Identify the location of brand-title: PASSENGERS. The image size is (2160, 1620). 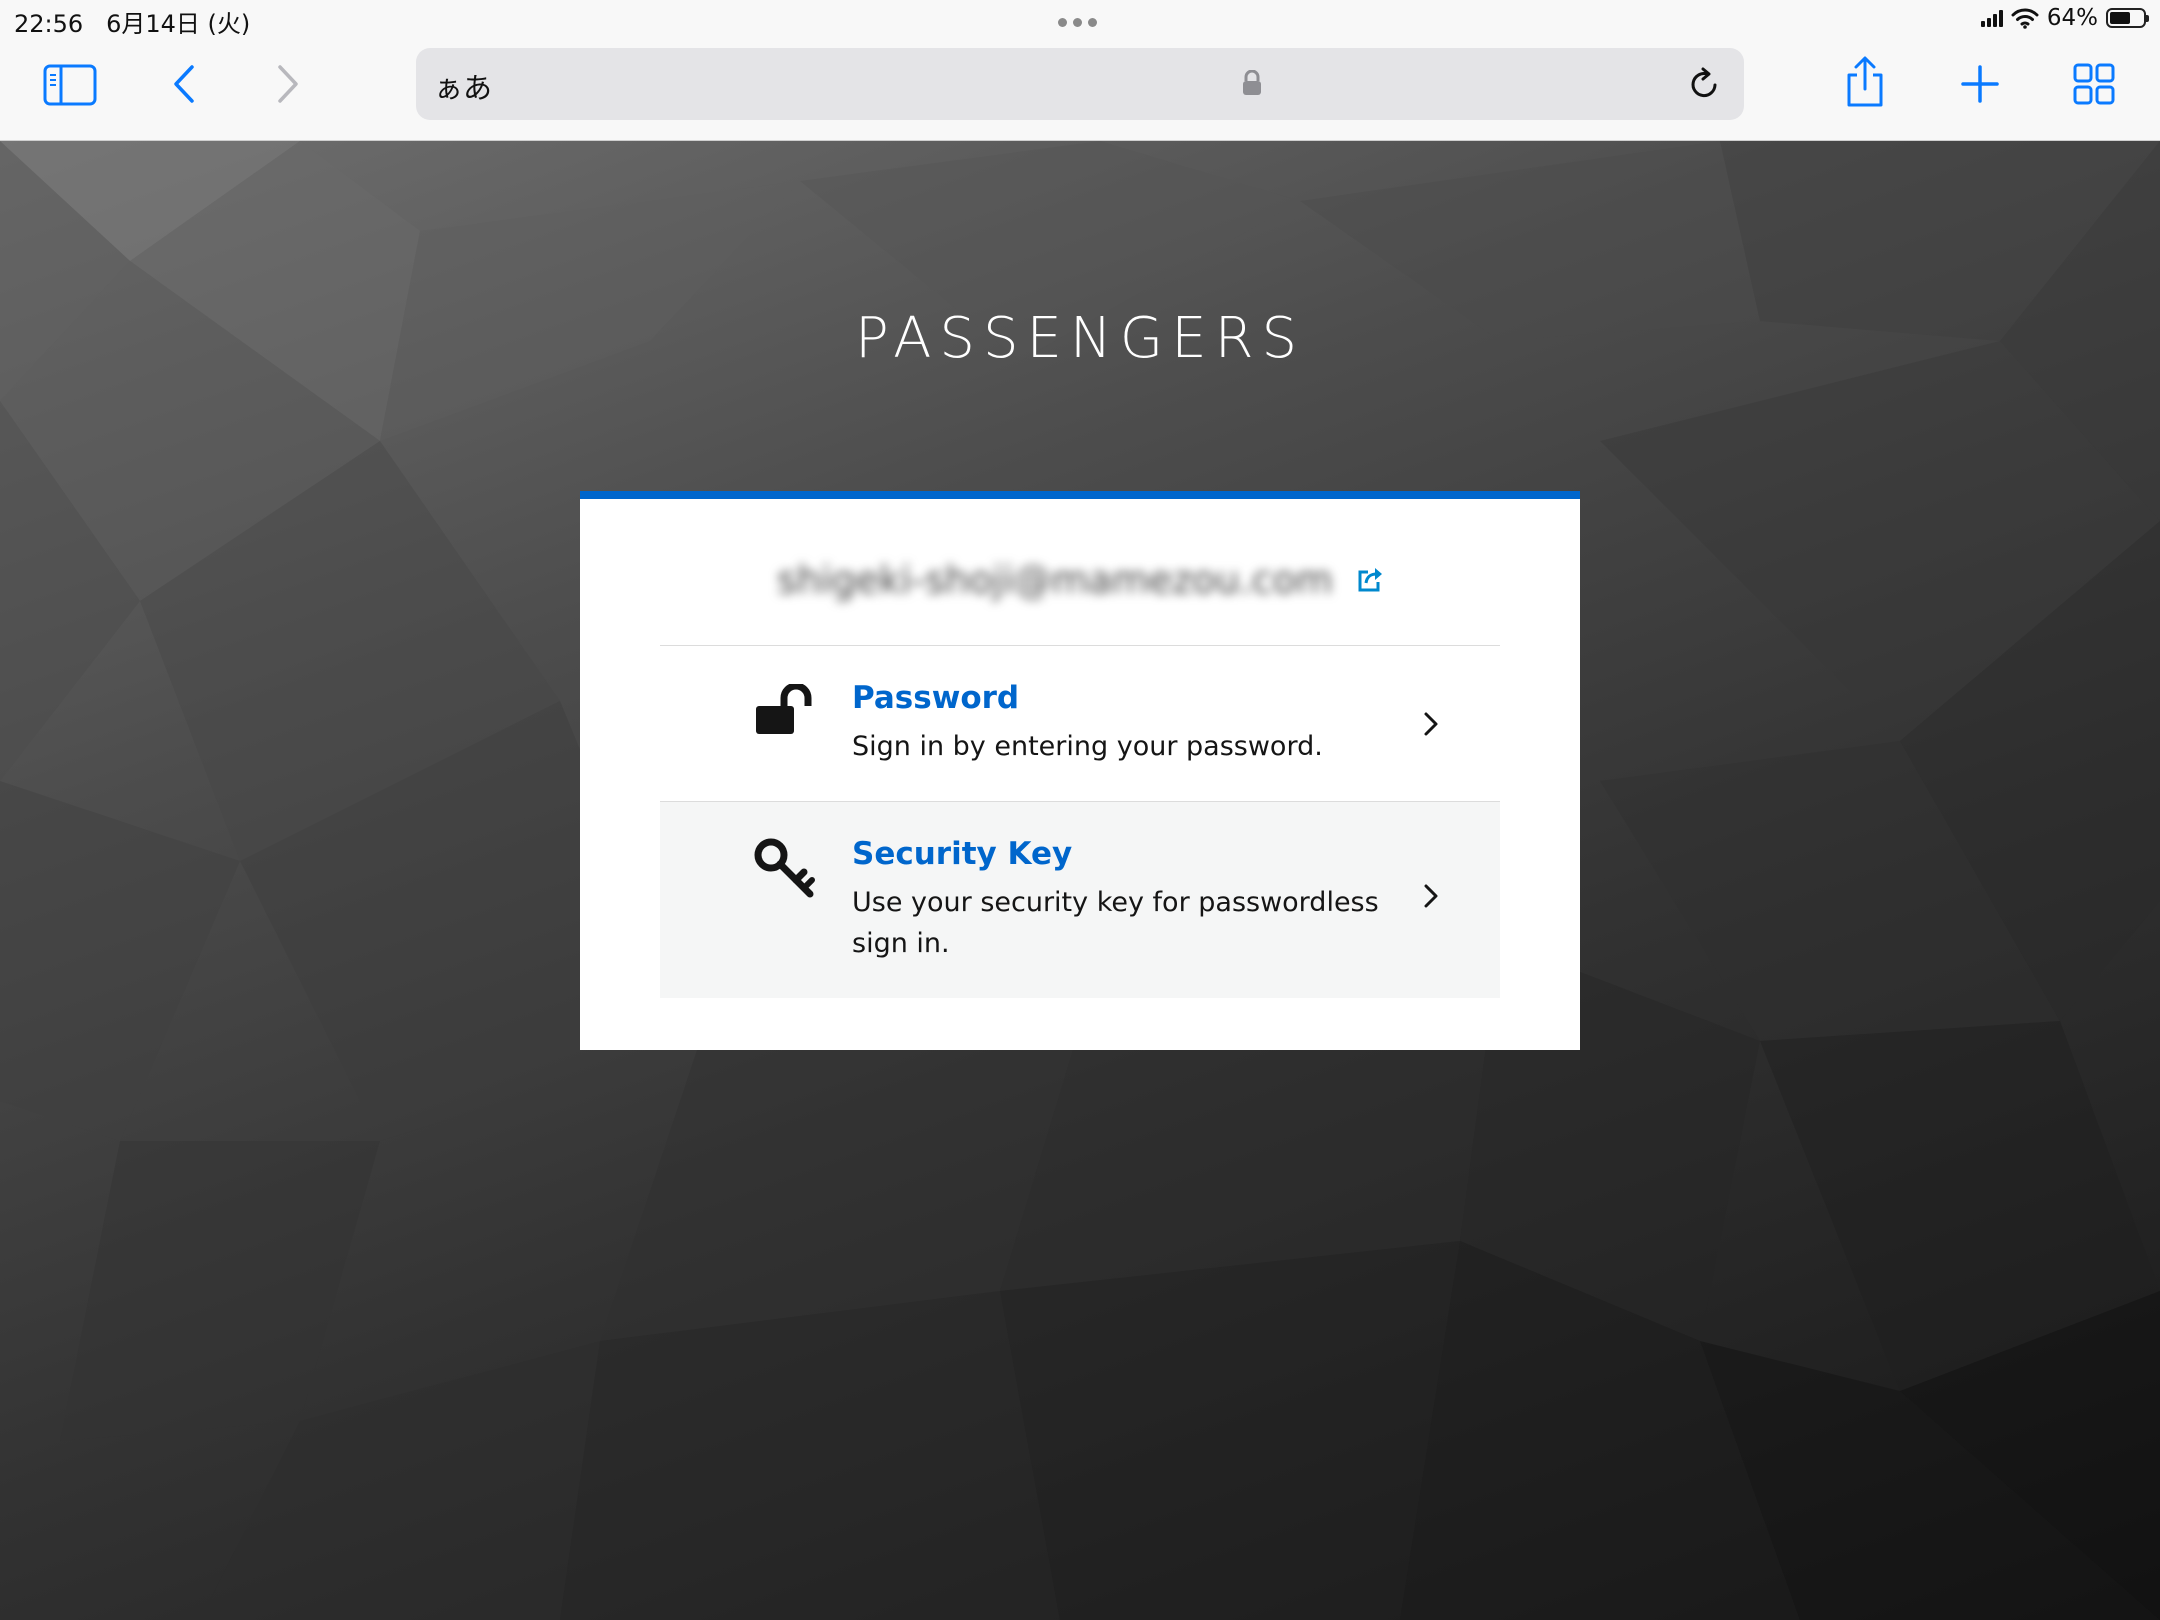
(1080, 338).